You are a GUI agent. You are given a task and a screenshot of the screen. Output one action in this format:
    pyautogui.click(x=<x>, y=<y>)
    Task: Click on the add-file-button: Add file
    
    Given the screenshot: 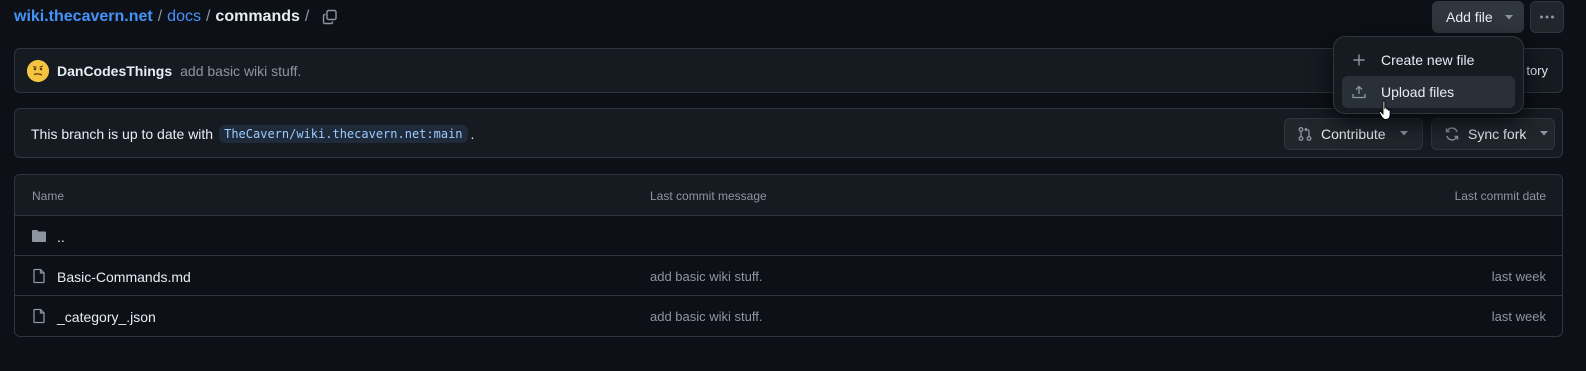 What is the action you would take?
    pyautogui.click(x=1478, y=17)
    